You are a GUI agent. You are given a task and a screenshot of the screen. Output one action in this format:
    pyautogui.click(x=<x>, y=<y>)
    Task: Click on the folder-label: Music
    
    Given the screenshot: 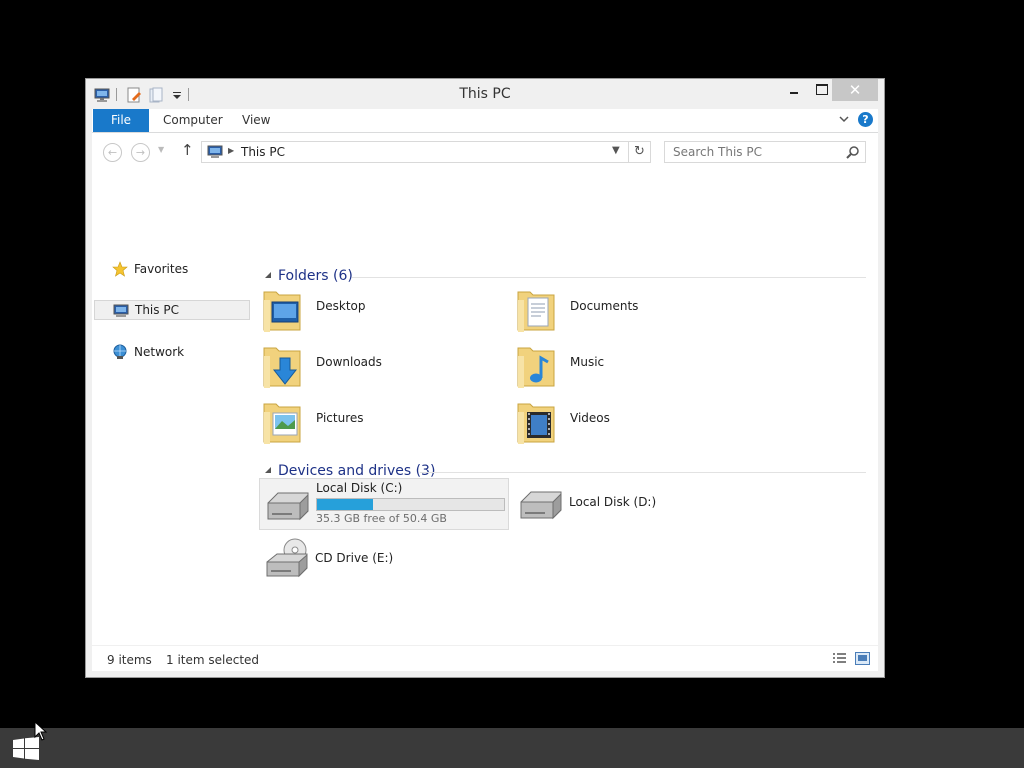 What is the action you would take?
    pyautogui.click(x=587, y=362)
    